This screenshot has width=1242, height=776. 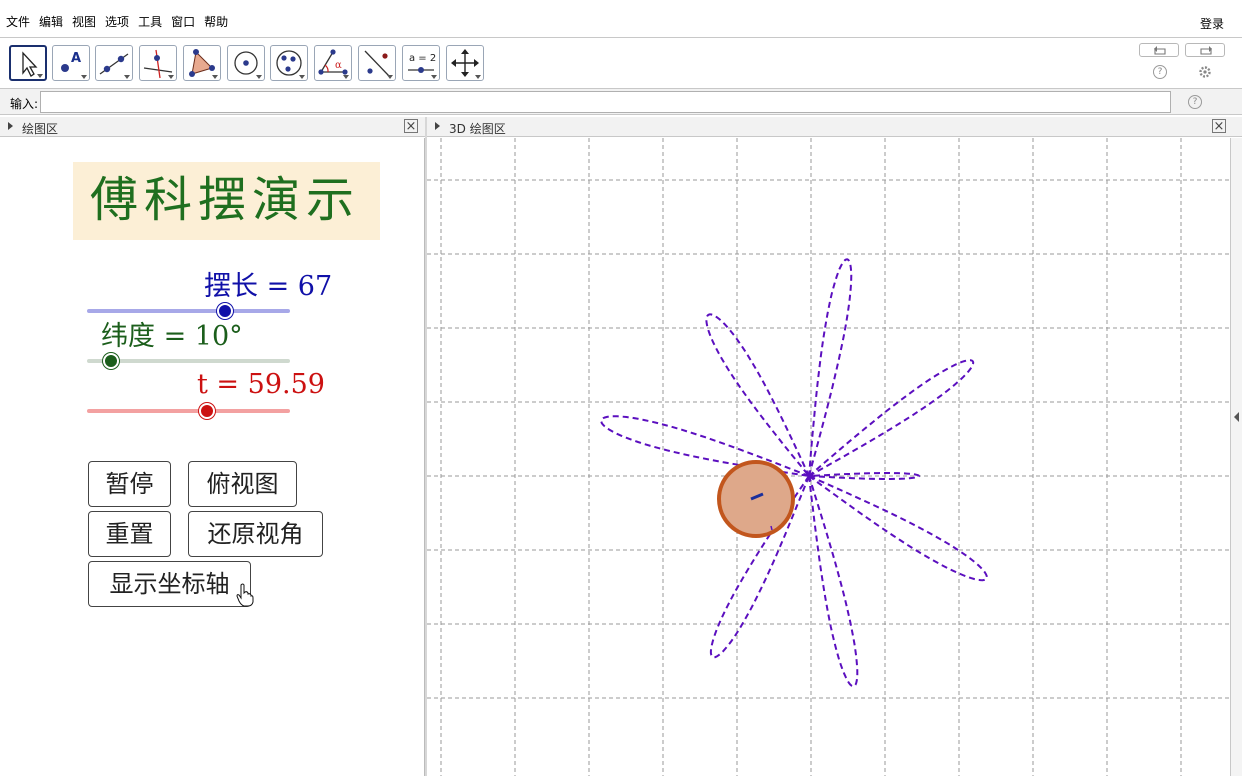 I want to click on top-view-button: 俯视图, so click(x=242, y=484).